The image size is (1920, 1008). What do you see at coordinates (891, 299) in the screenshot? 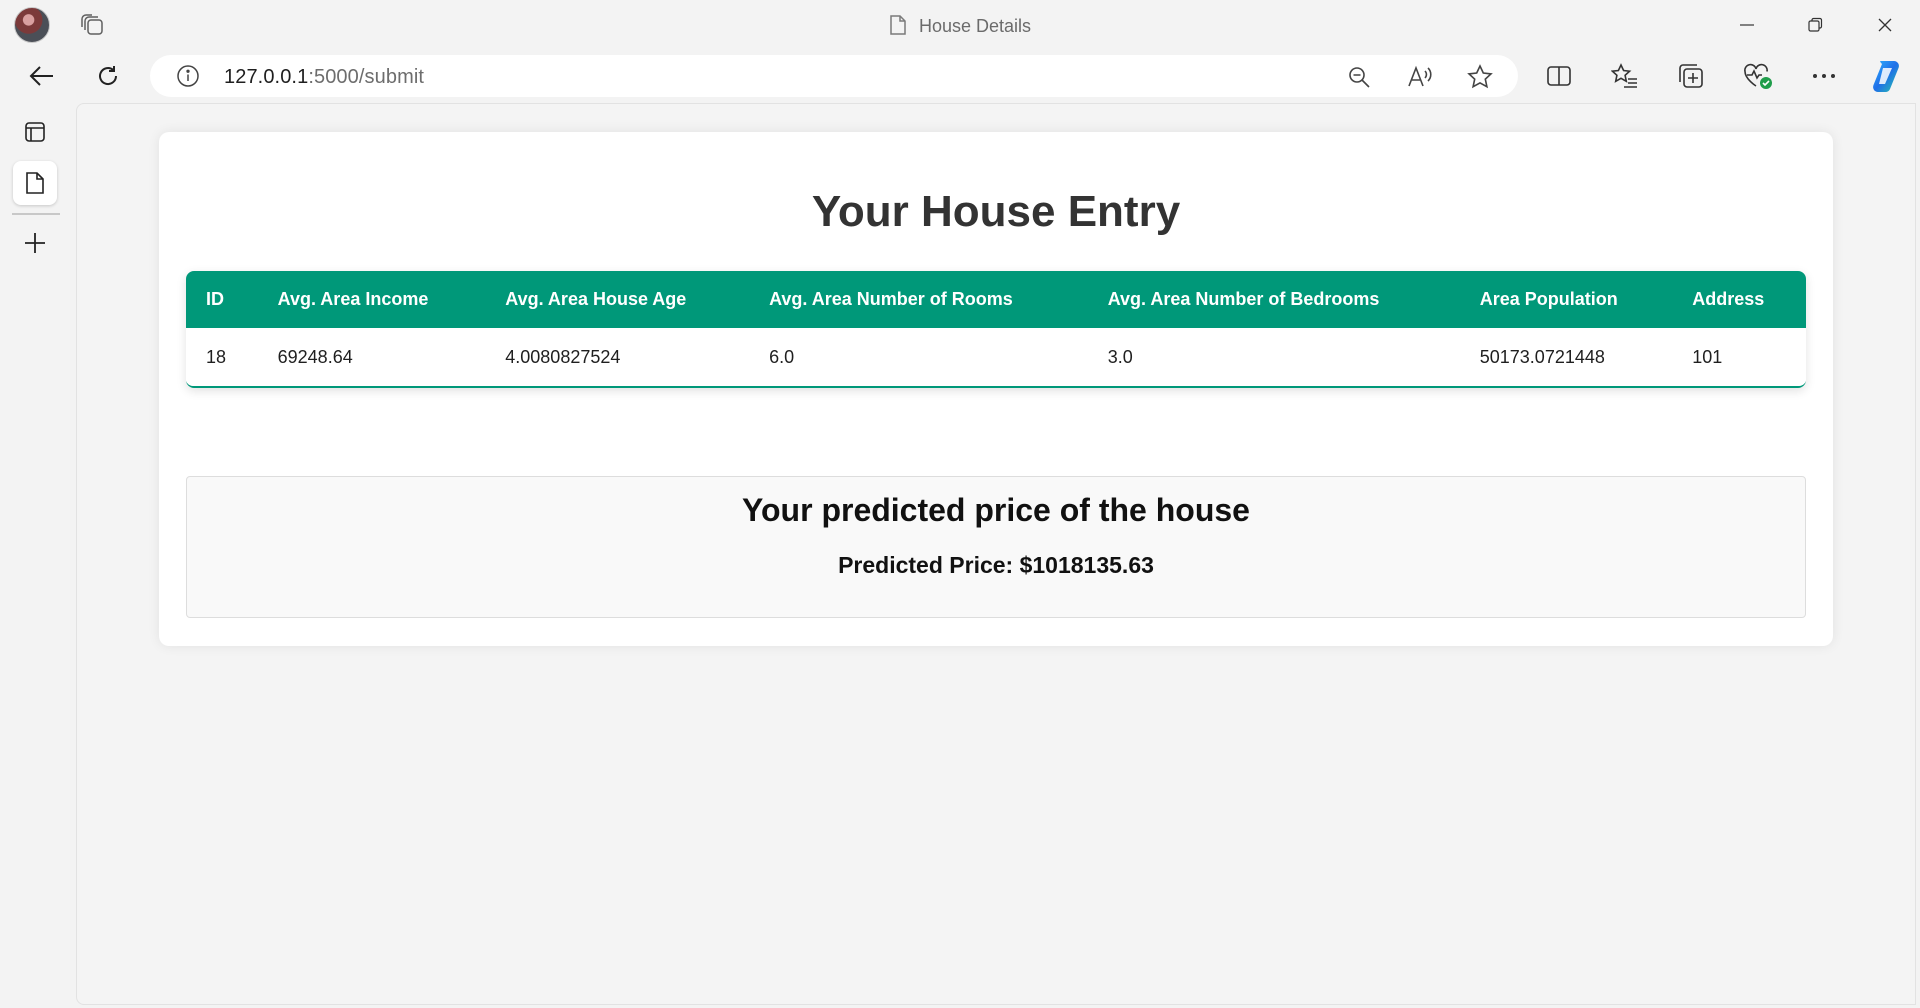
I see `column-header-avg-area-rooms: Avg. Area Number of Rooms` at bounding box center [891, 299].